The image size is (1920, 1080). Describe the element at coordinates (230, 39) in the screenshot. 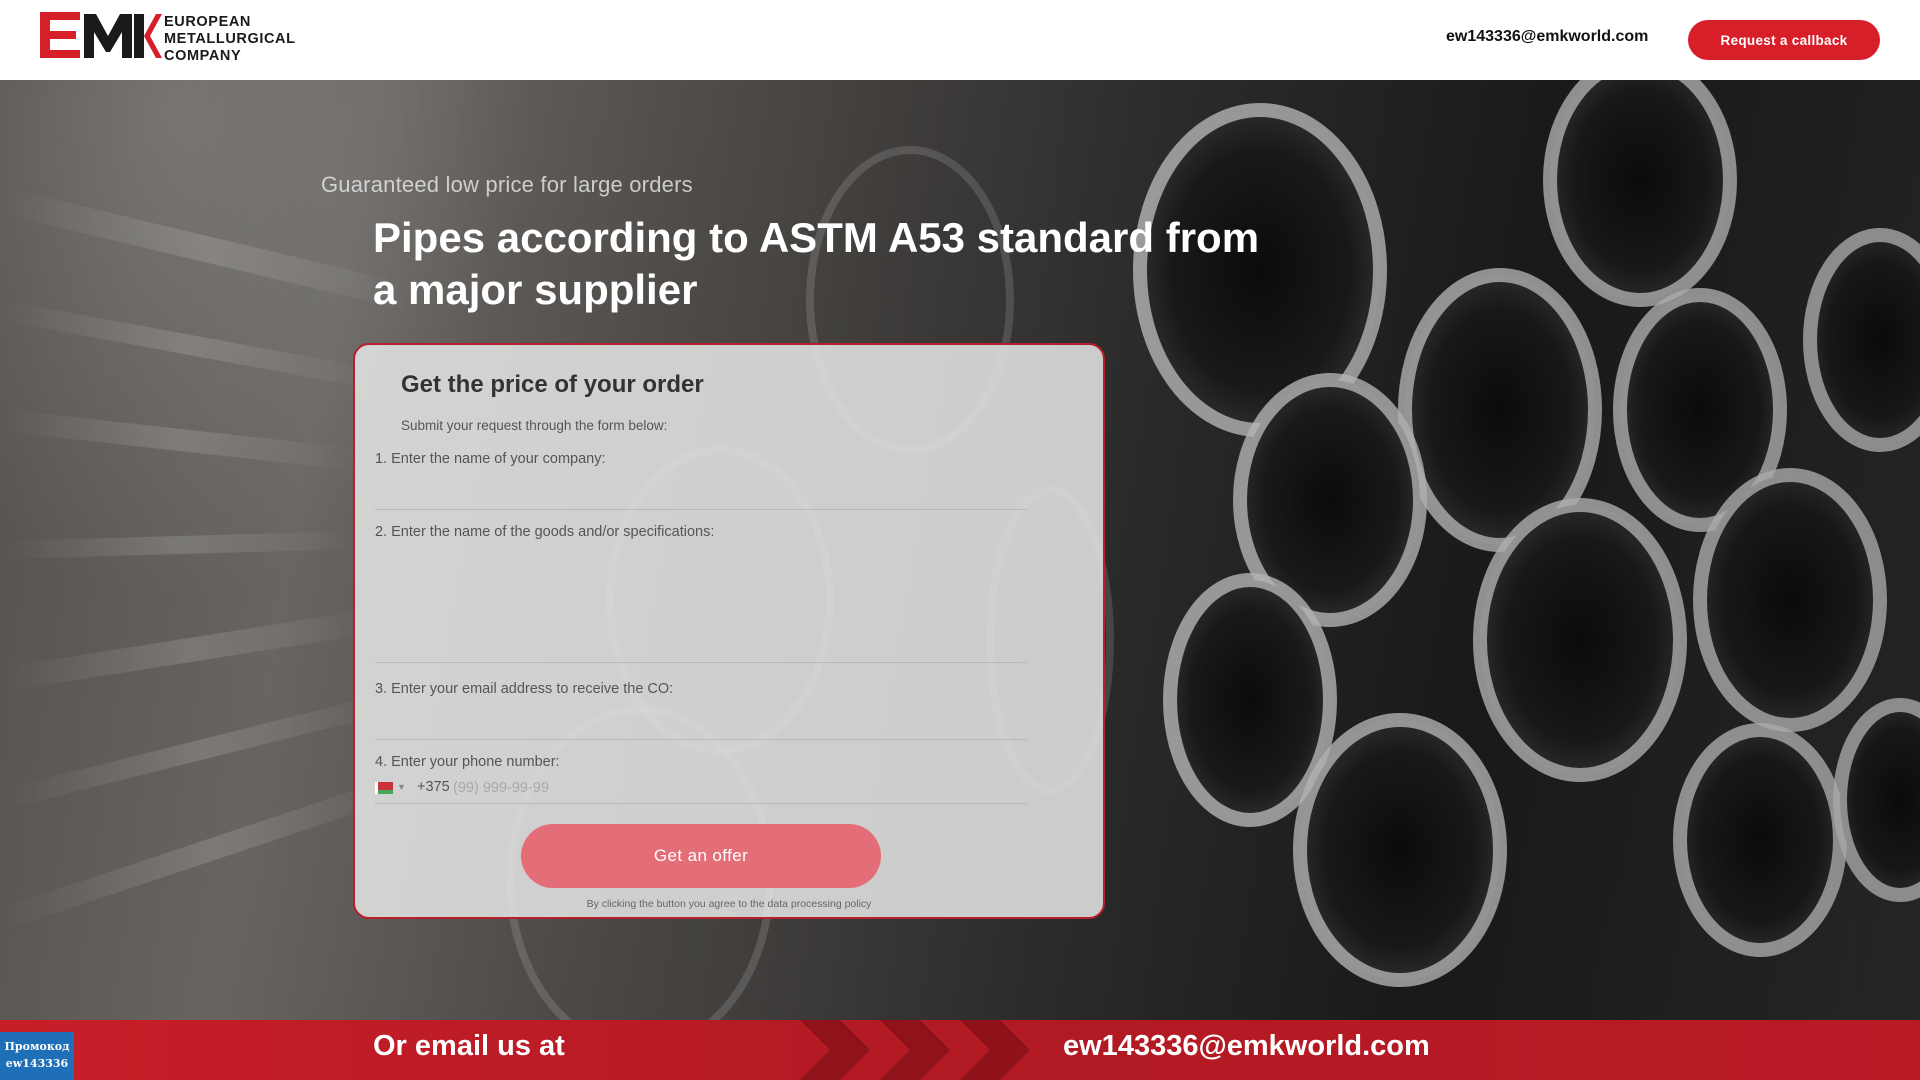

I see `logo-wordmark: EUROPEAN METALLURGICAL COMPANY` at that location.